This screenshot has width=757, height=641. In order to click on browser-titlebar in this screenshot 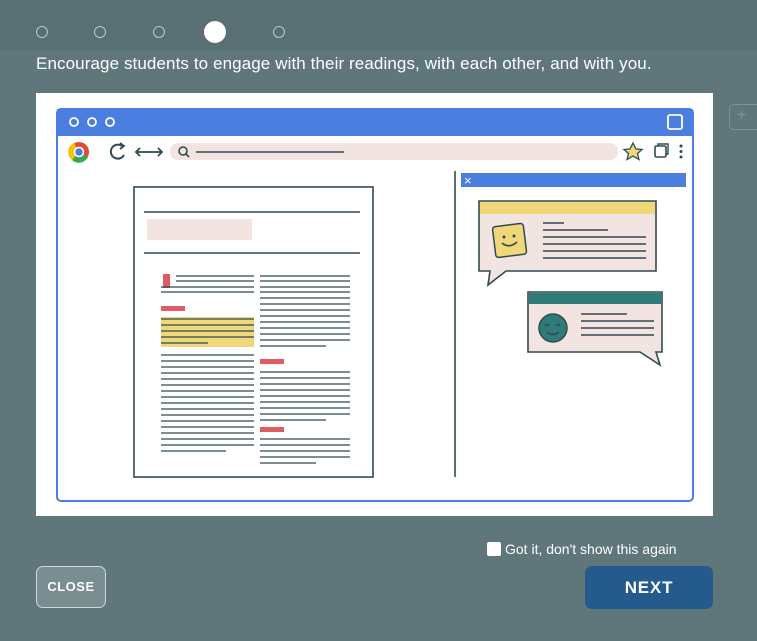, I will do `click(375, 122)`.